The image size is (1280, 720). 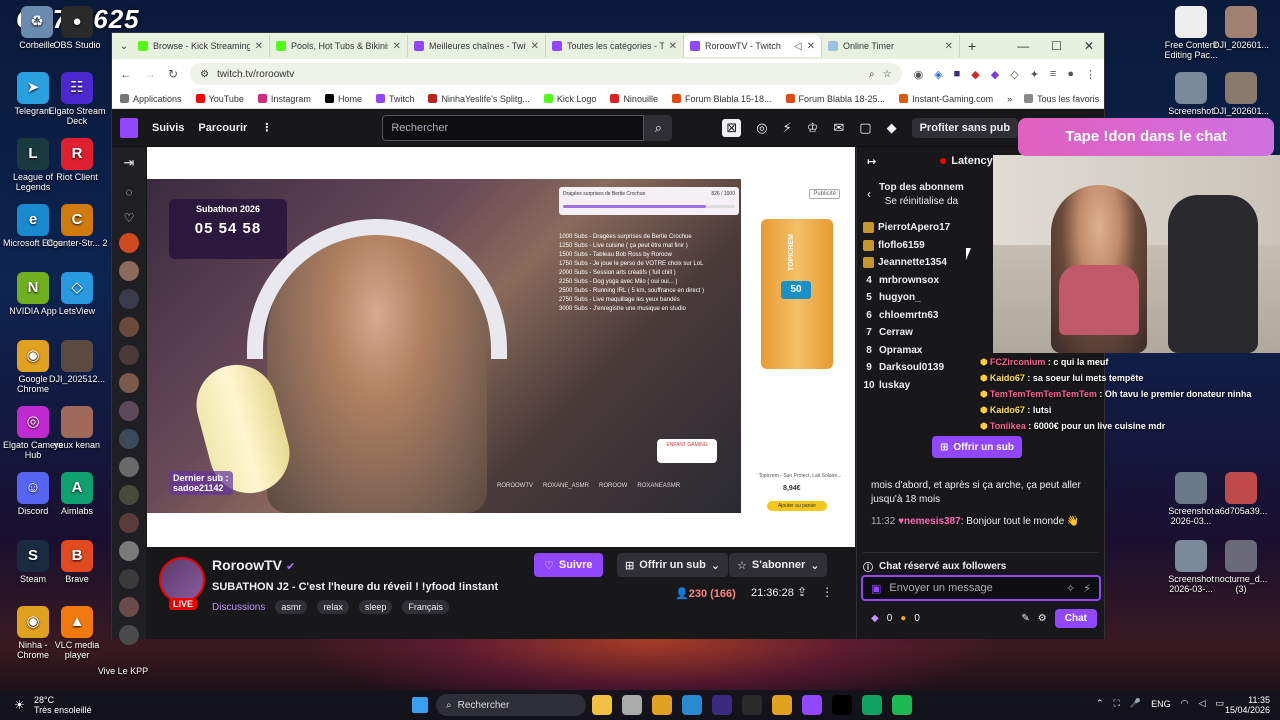 What do you see at coordinates (253, 565) in the screenshot?
I see `channel-name: RoroowTV ✔` at bounding box center [253, 565].